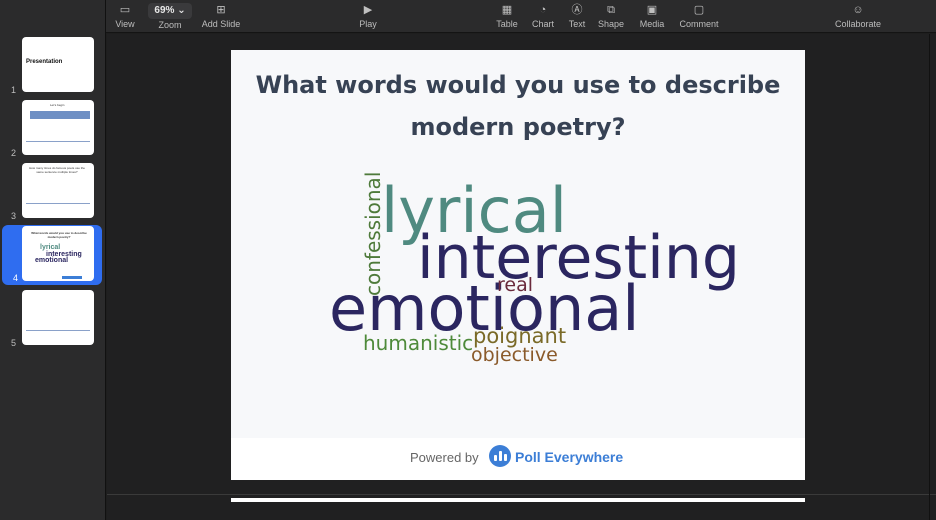 The height and width of the screenshot is (520, 936). I want to click on slide-preview, so click(58, 317).